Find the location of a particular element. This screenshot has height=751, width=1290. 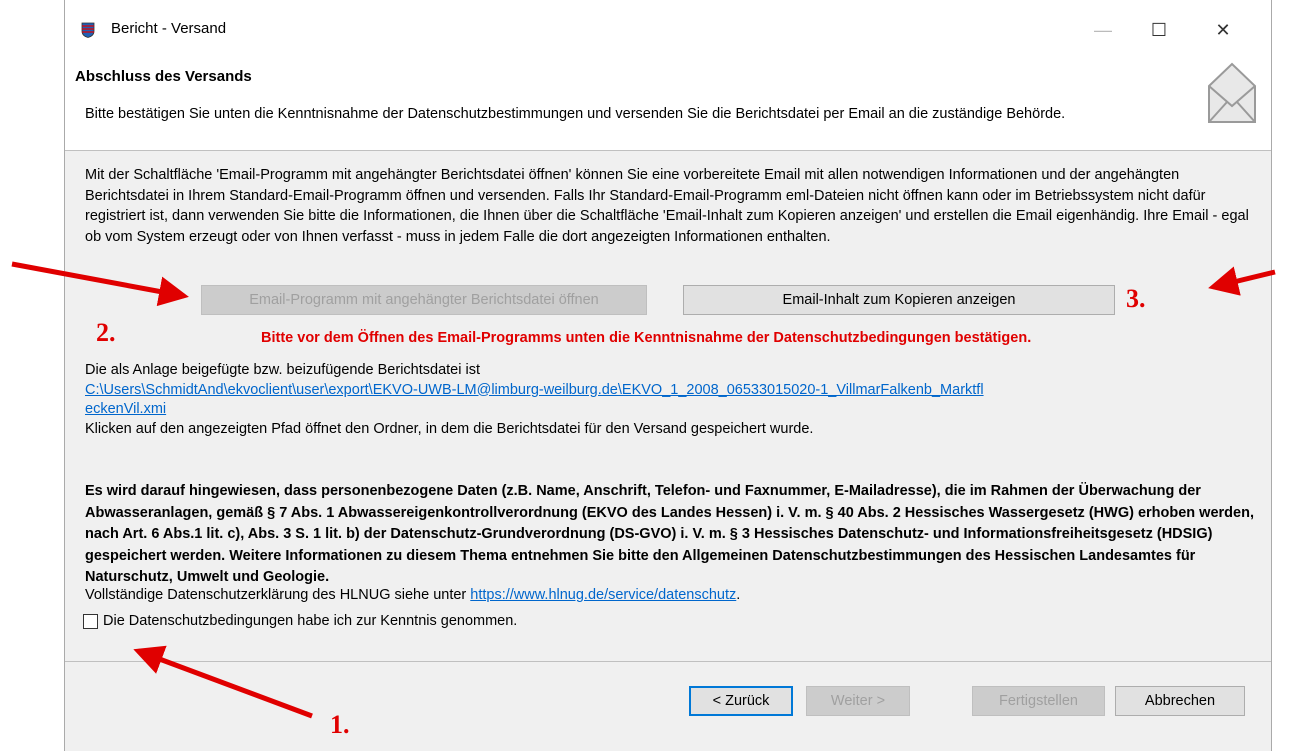

arrow-to-checkbox is located at coordinates (223, 682).